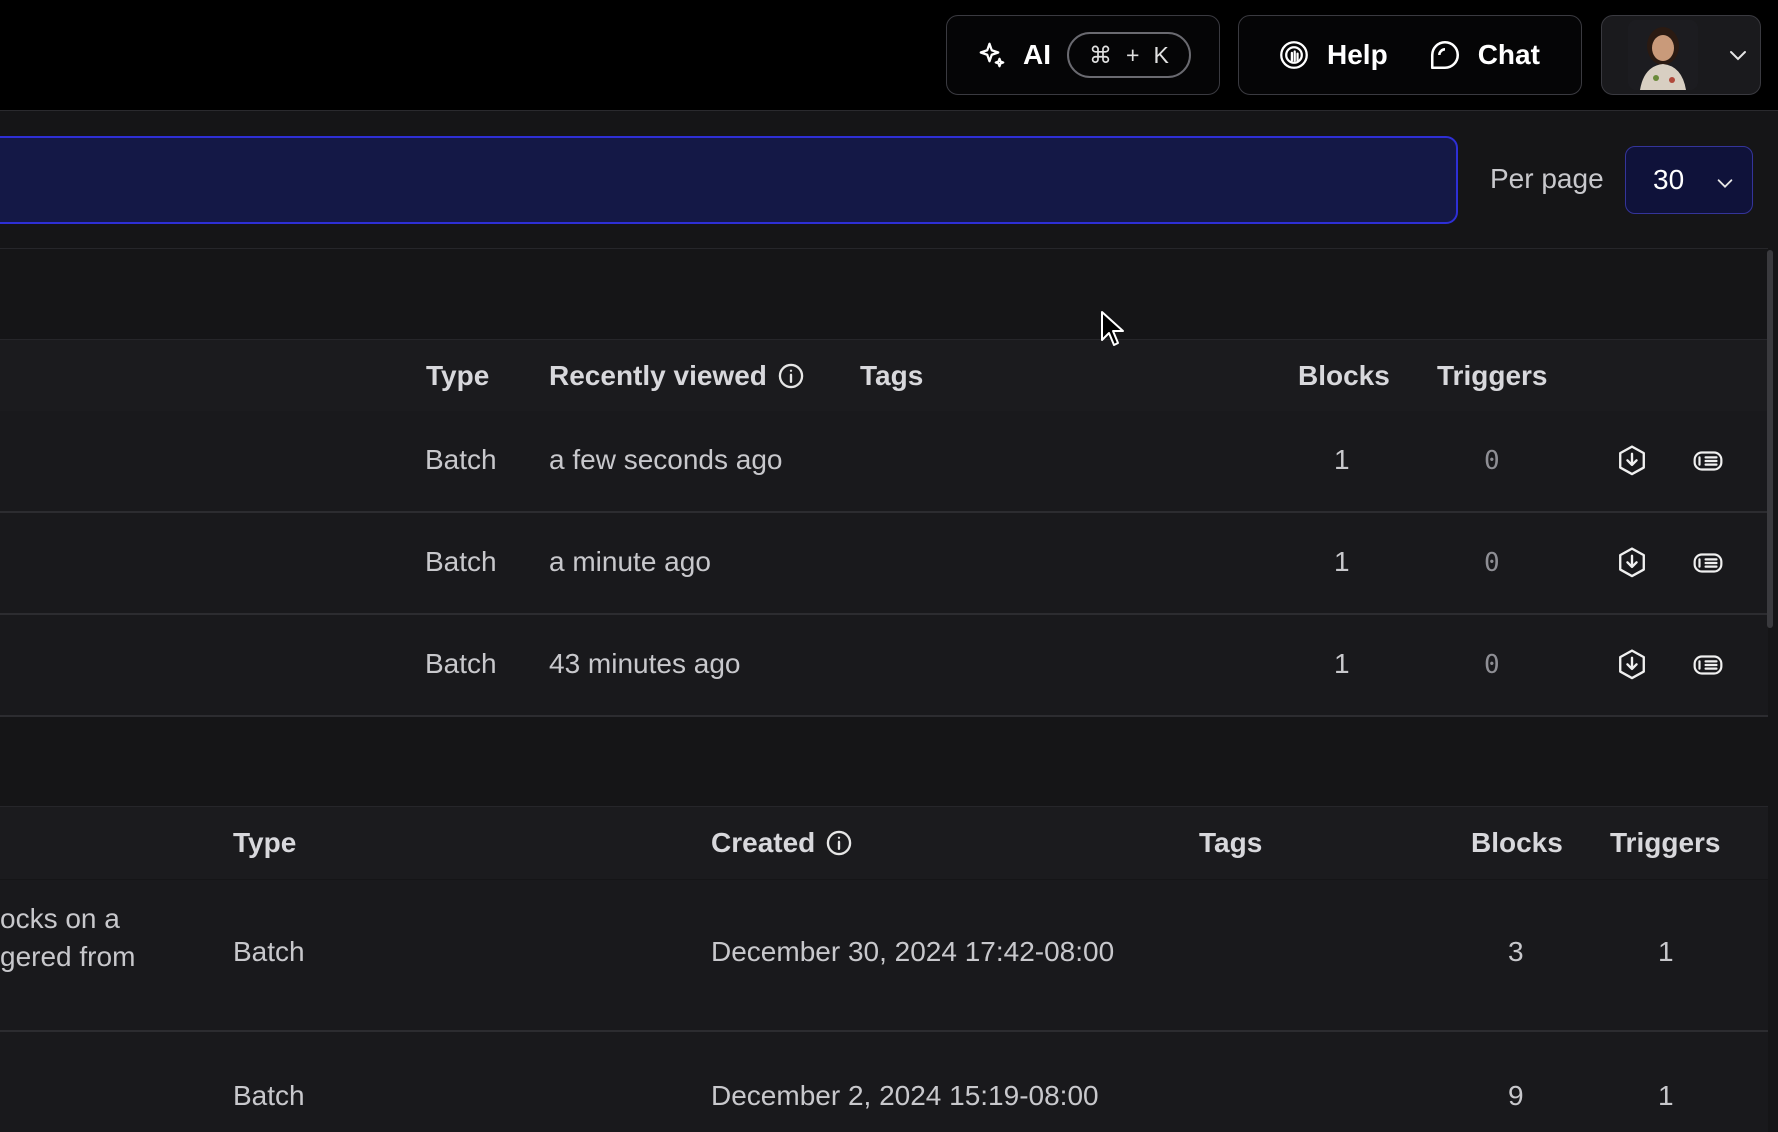 The height and width of the screenshot is (1132, 1778). Describe the element at coordinates (1133, 54) in the screenshot. I see `shortcut-plus: +` at that location.